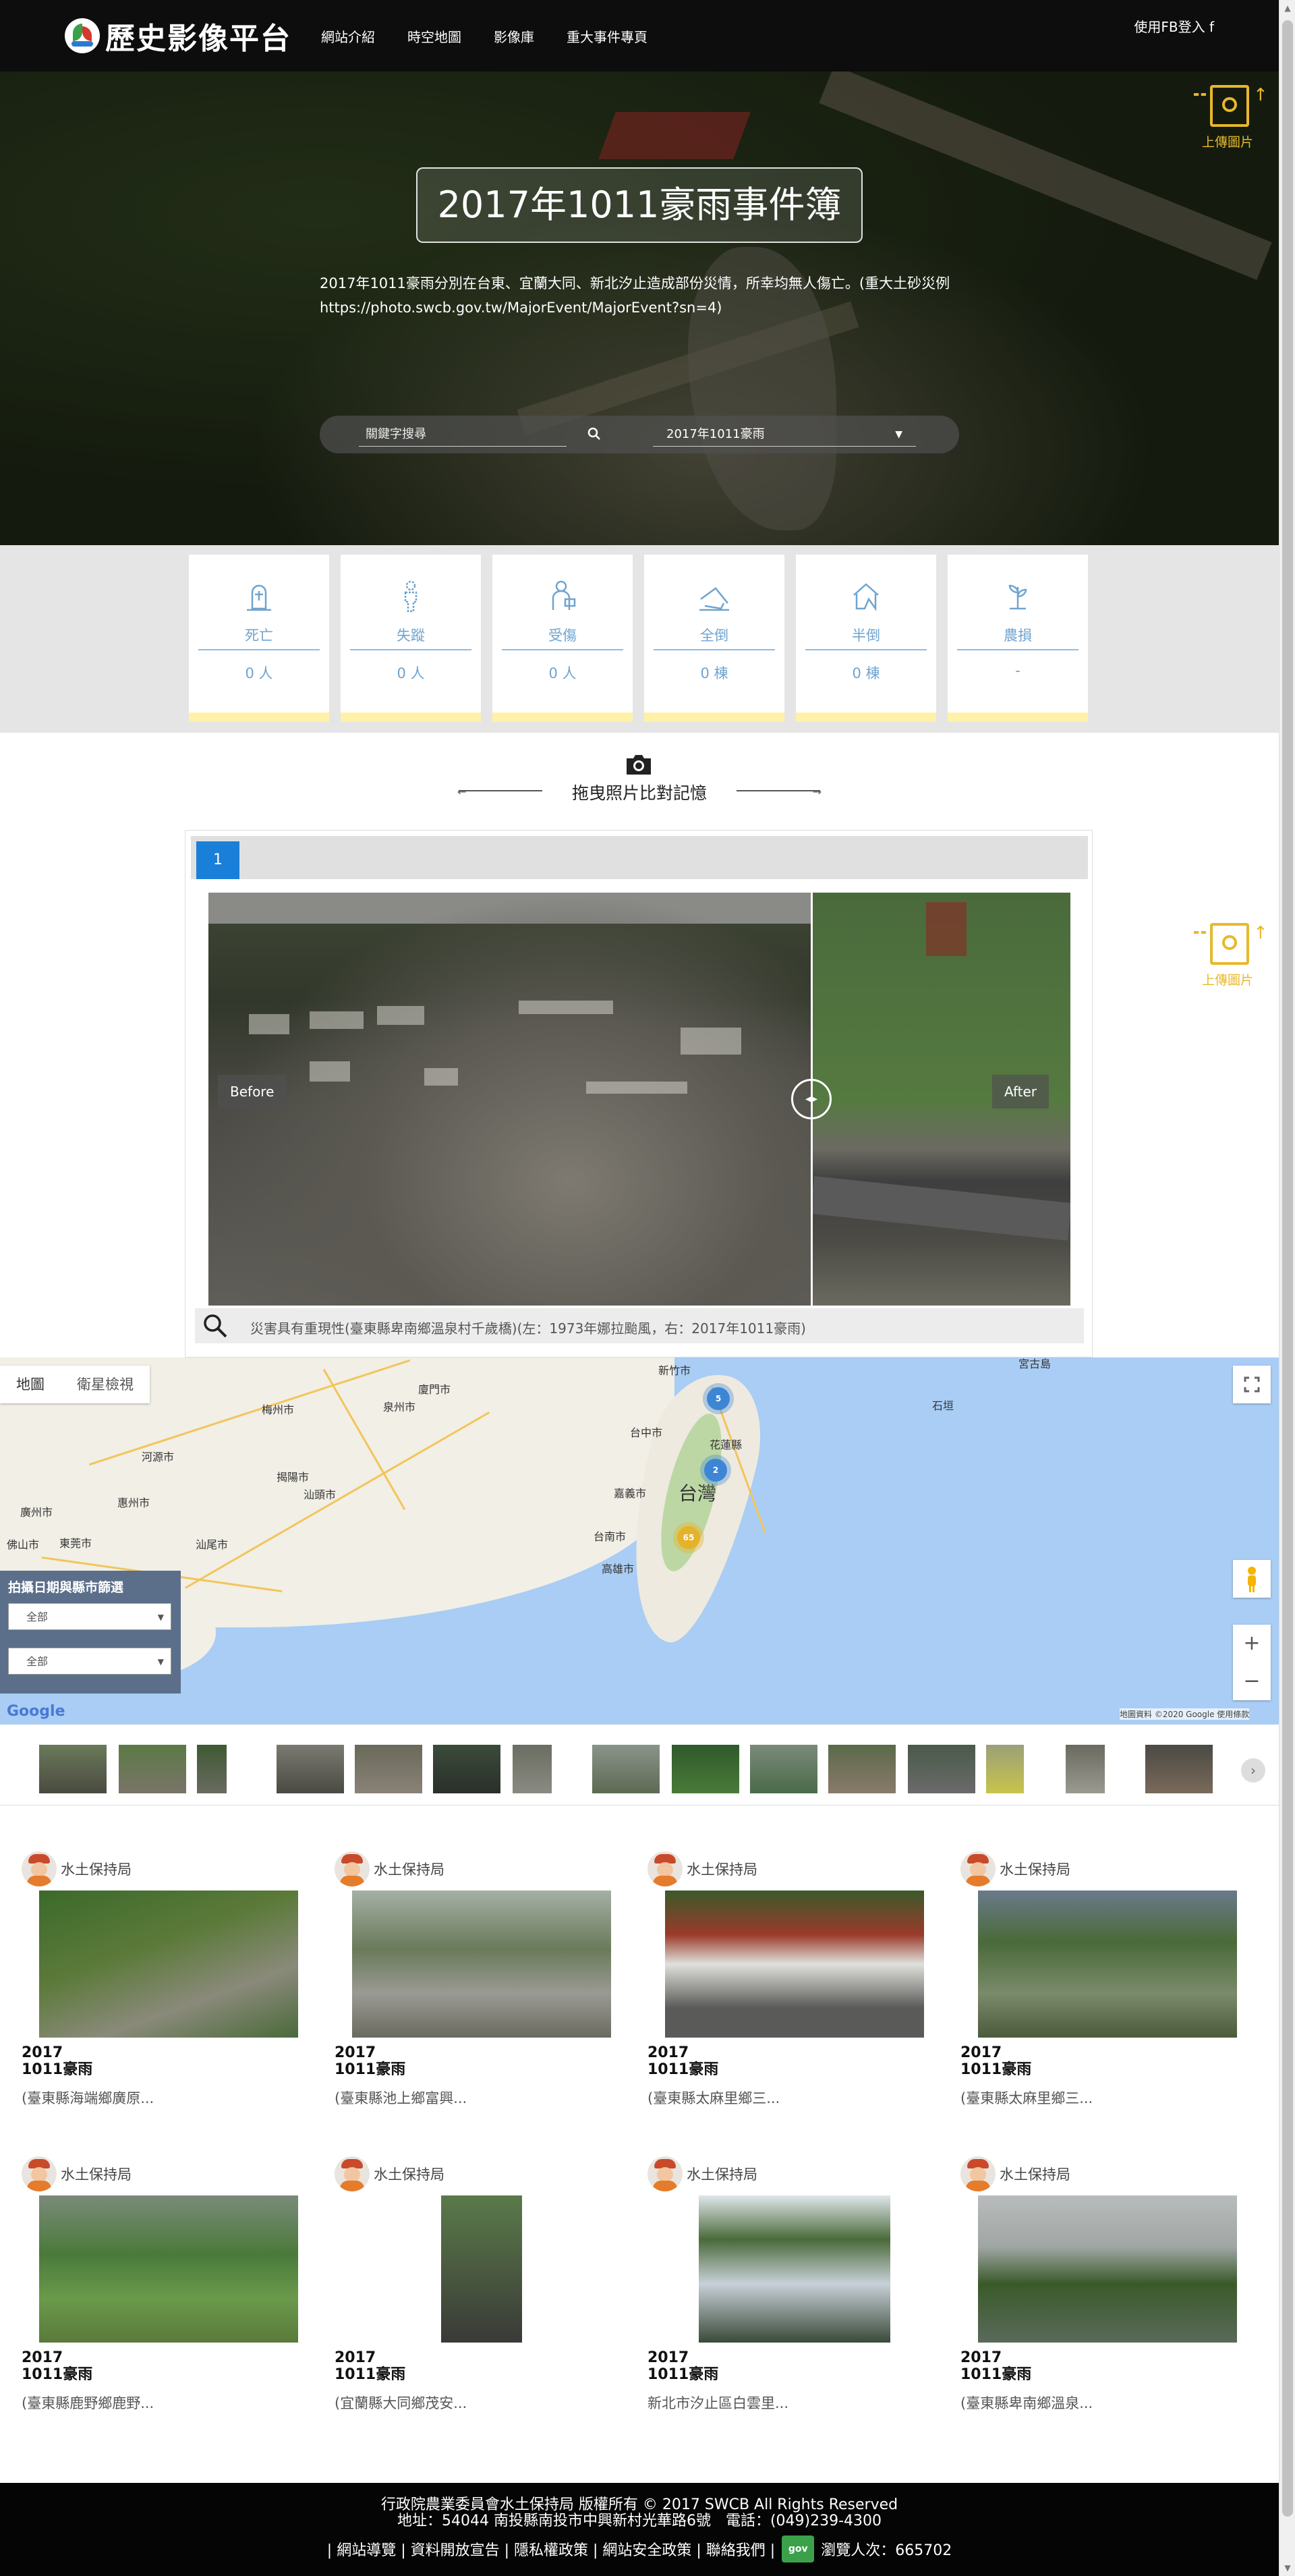 Image resolution: width=1295 pixels, height=2576 pixels. I want to click on scroll-thumb, so click(1287, 1268).